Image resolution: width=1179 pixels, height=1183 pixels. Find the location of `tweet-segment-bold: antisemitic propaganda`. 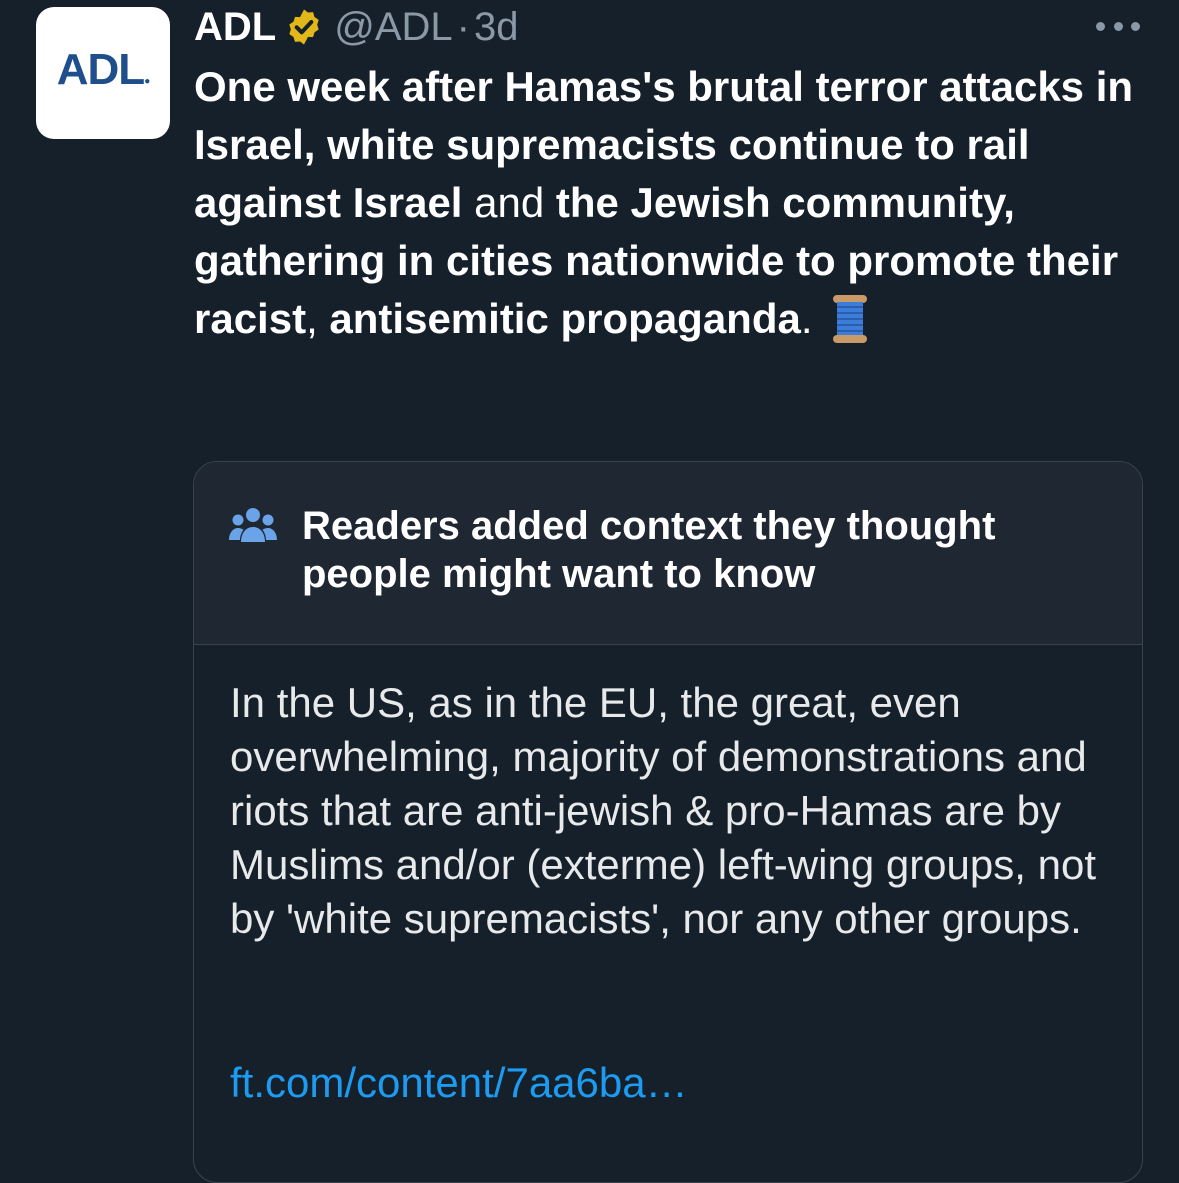

tweet-segment-bold: antisemitic propaganda is located at coordinates (565, 318).